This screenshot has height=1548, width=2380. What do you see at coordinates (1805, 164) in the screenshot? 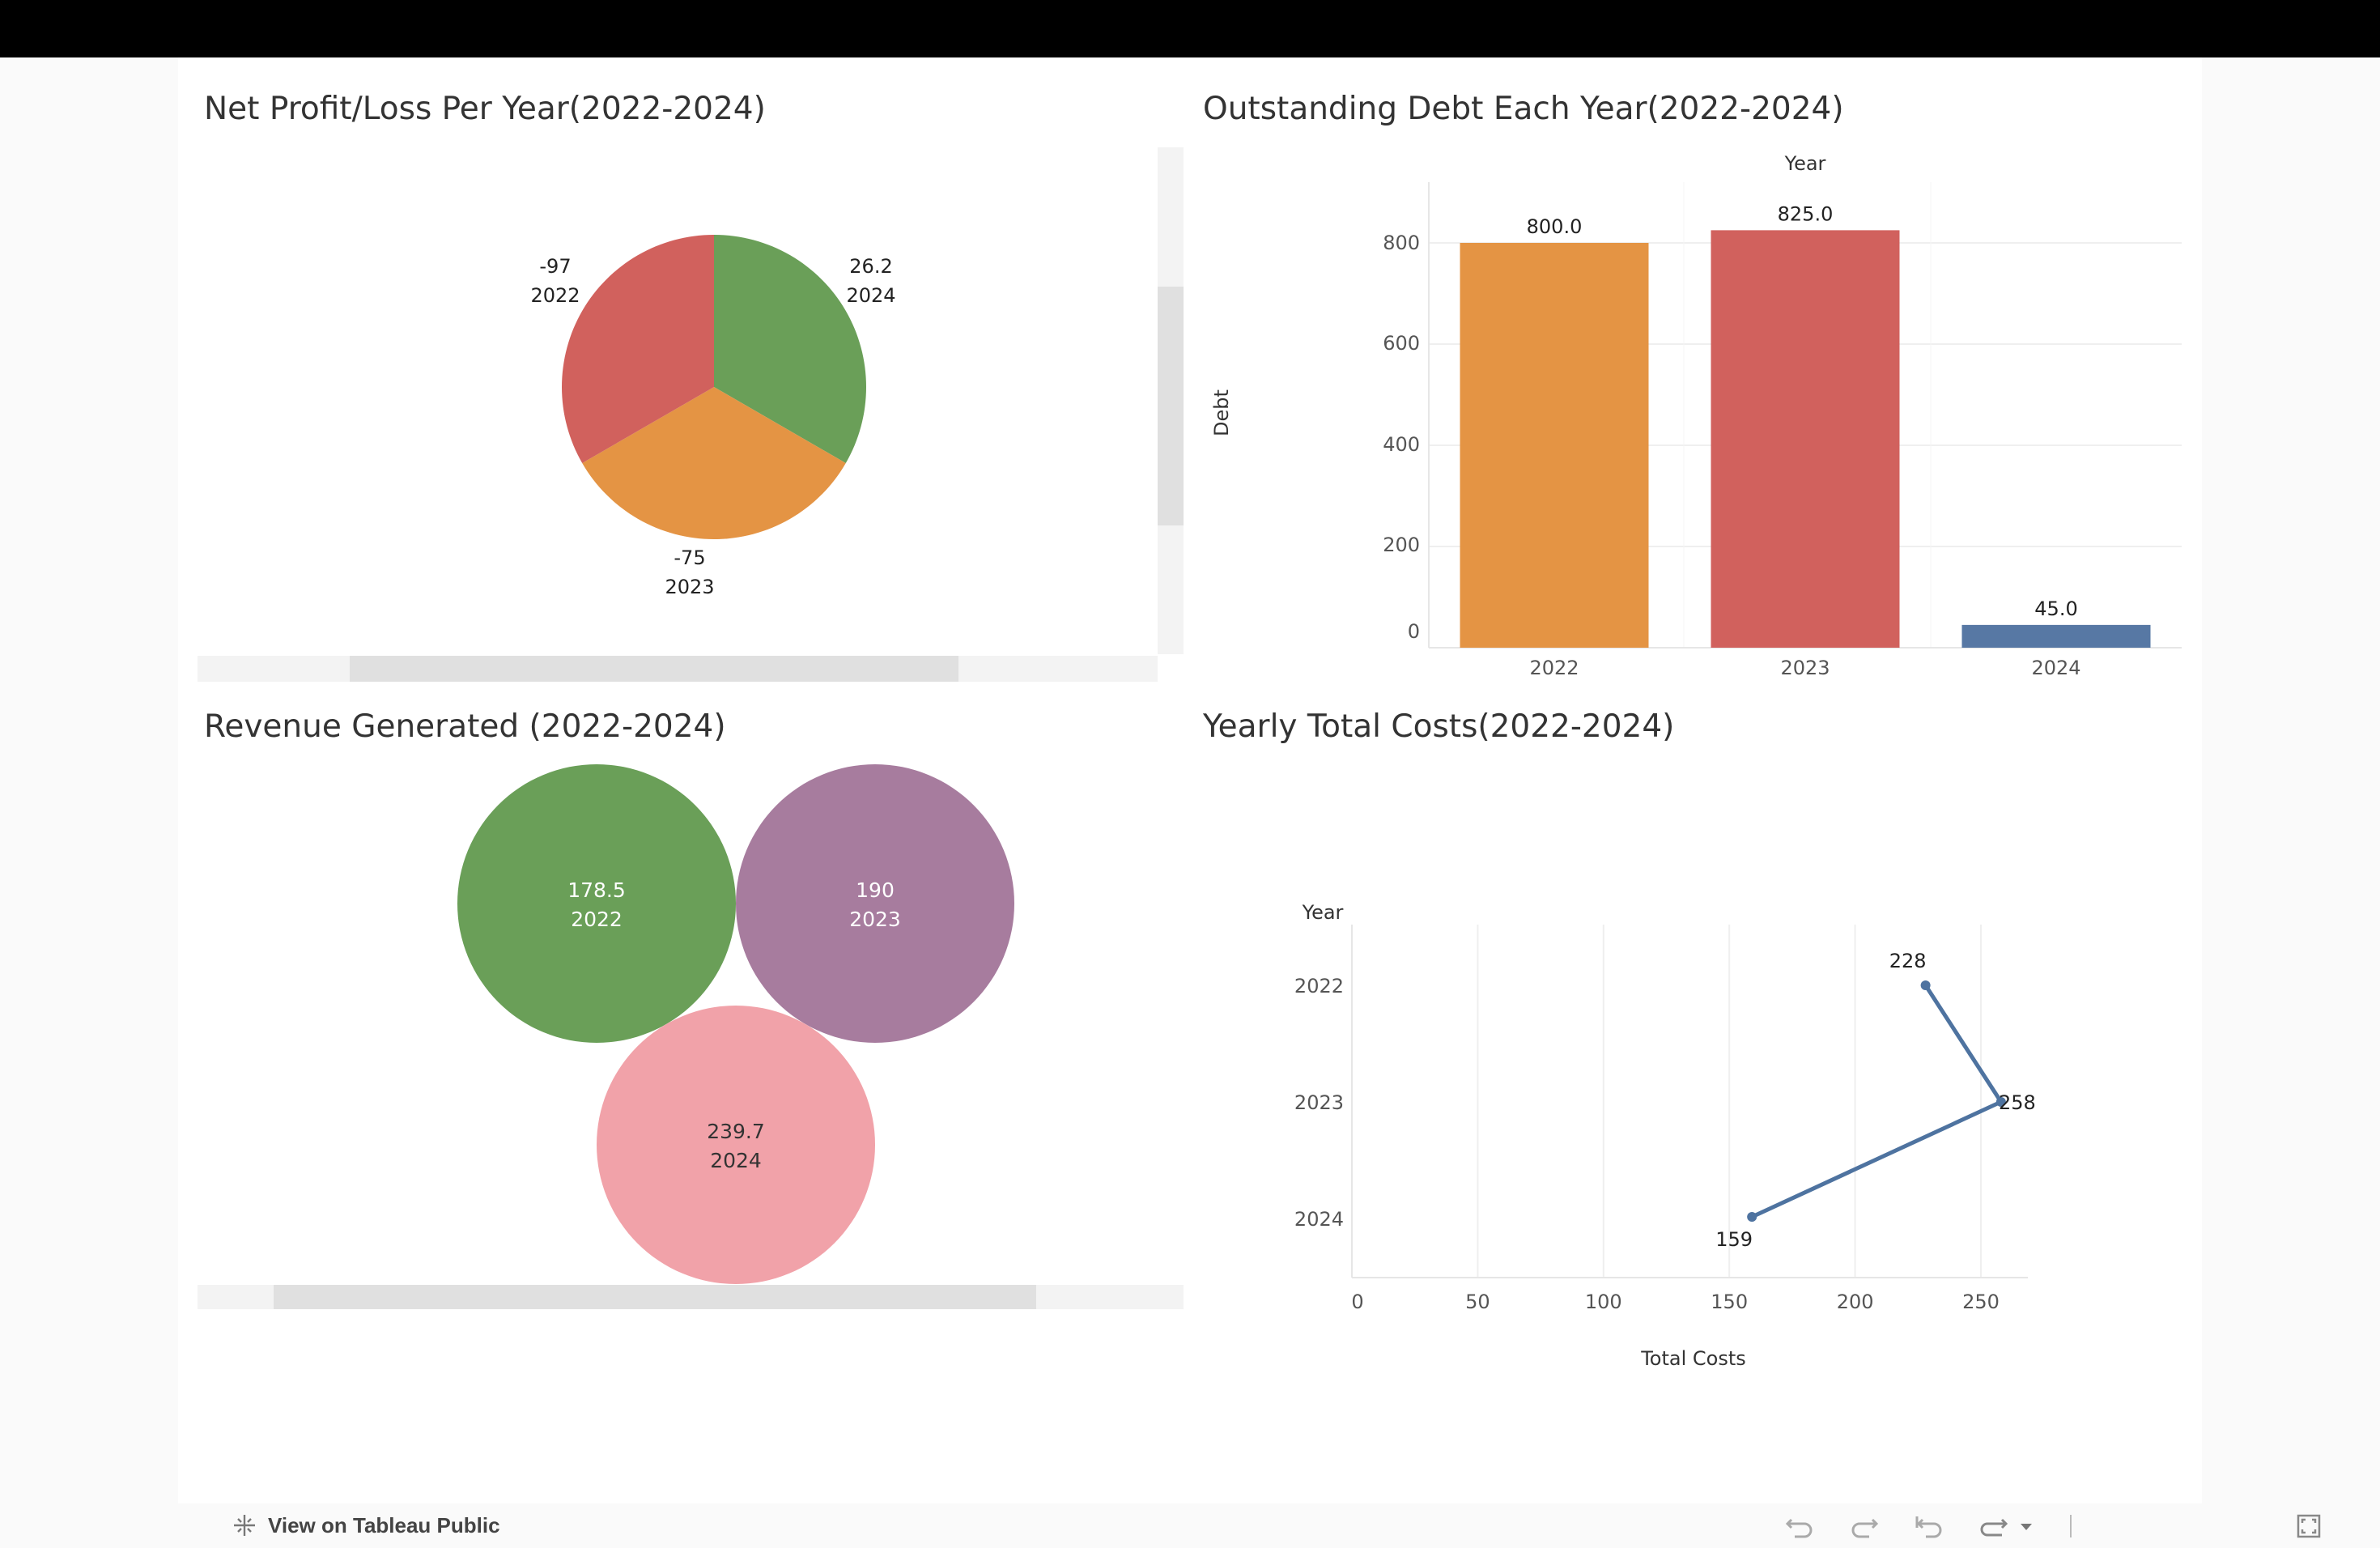
I see `bar-x-axis-title: Year` at bounding box center [1805, 164].